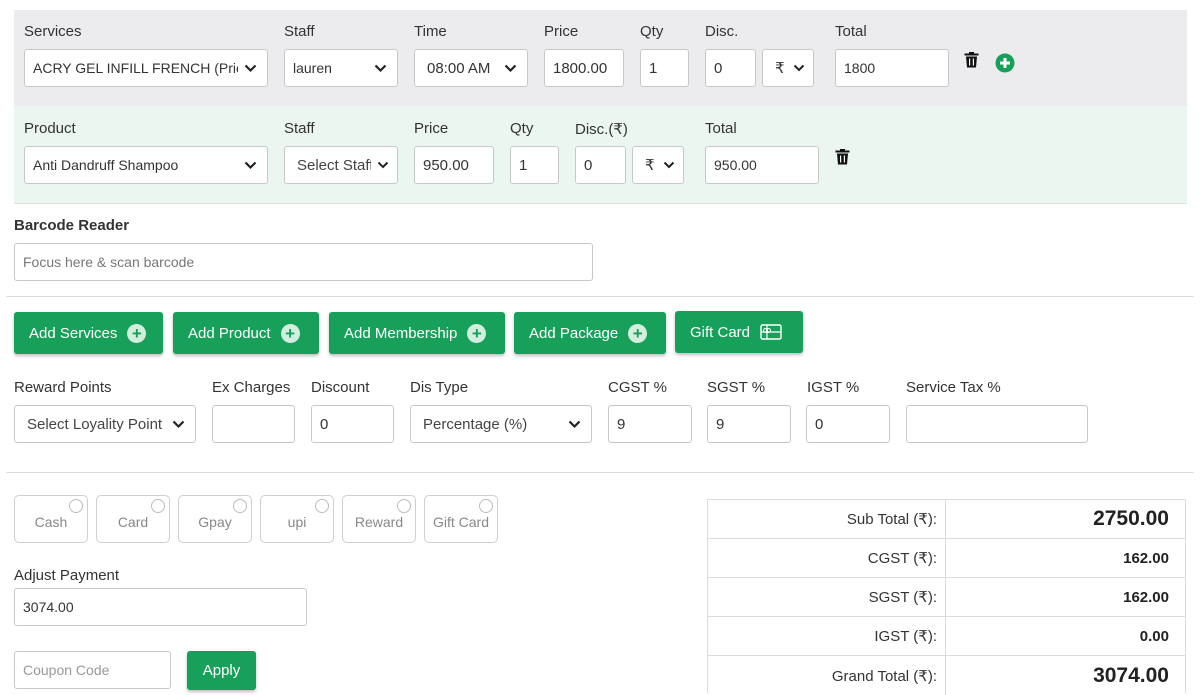 This screenshot has height=695, width=1200. What do you see at coordinates (892, 68) in the screenshot?
I see `service-total-input: 1800` at bounding box center [892, 68].